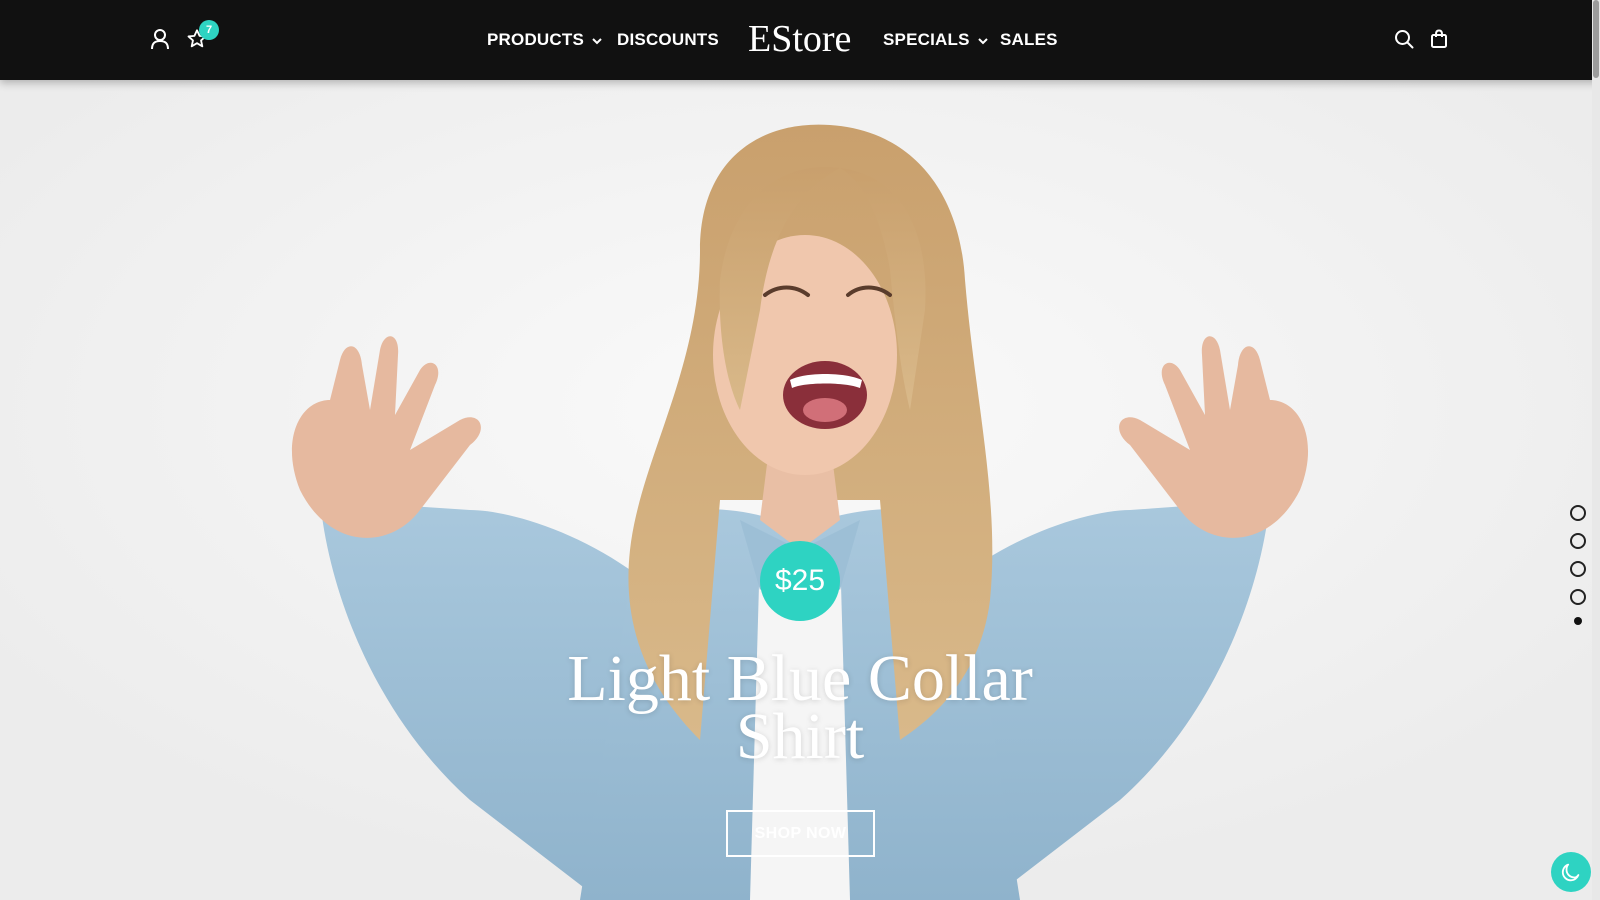  I want to click on search-icon, so click(1404, 39).